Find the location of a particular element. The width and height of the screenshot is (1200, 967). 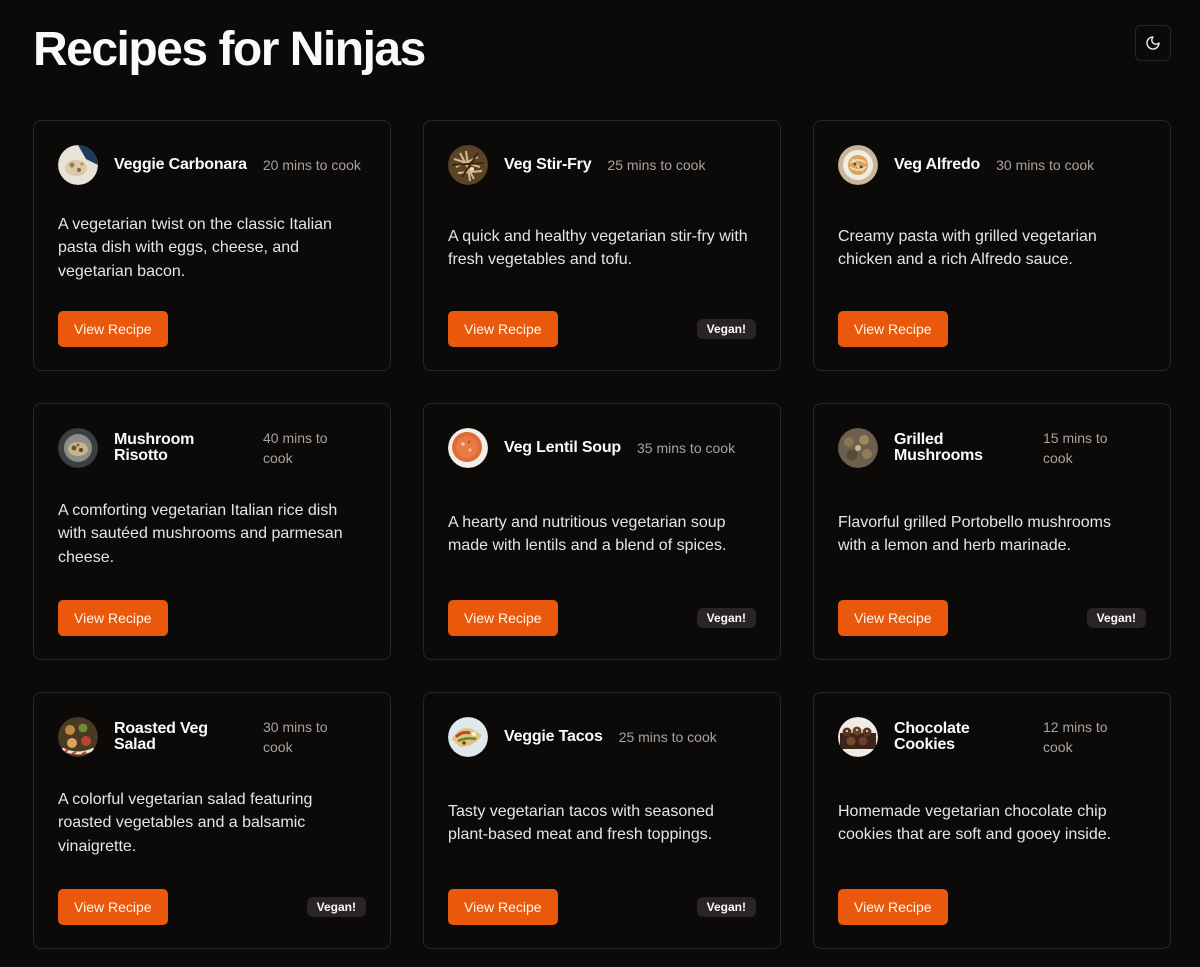

recipe-cook-time: 35 mins to cook is located at coordinates (686, 448).